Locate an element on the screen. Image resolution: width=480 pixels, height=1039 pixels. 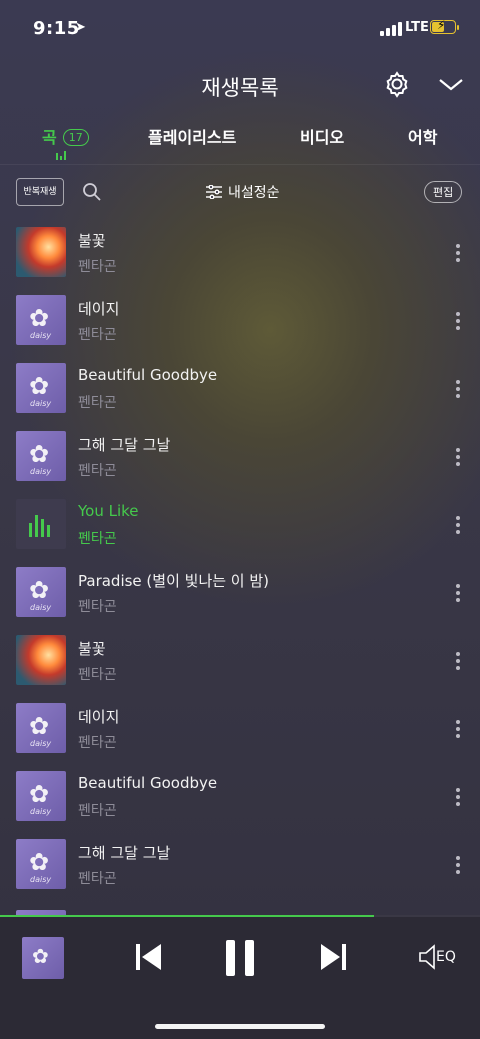
header: 재생목록 is located at coordinates (240, 85).